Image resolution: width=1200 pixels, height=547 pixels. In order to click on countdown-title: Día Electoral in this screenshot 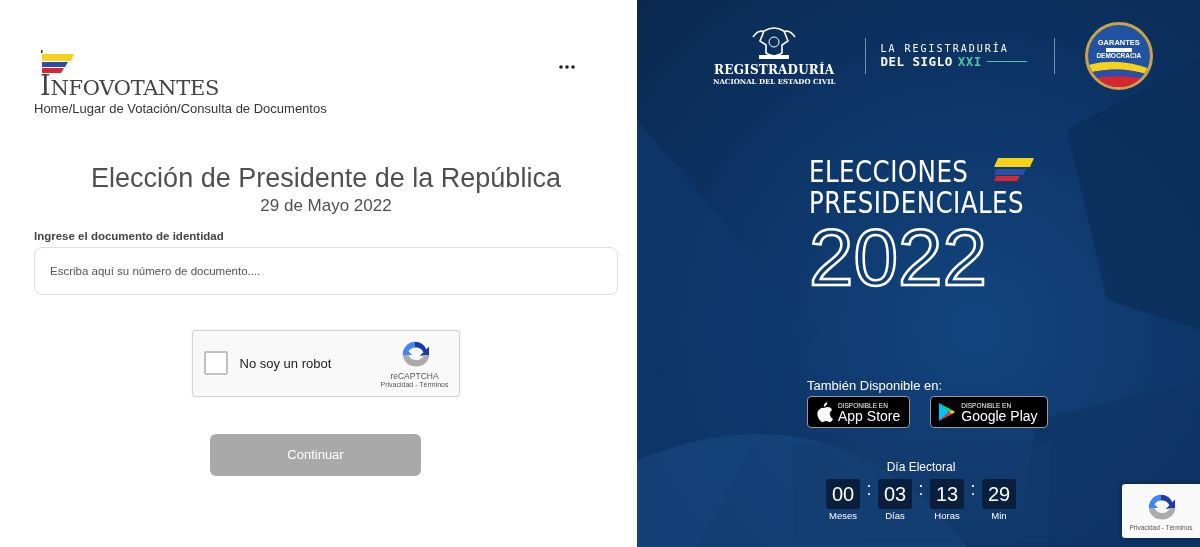, I will do `click(921, 467)`.